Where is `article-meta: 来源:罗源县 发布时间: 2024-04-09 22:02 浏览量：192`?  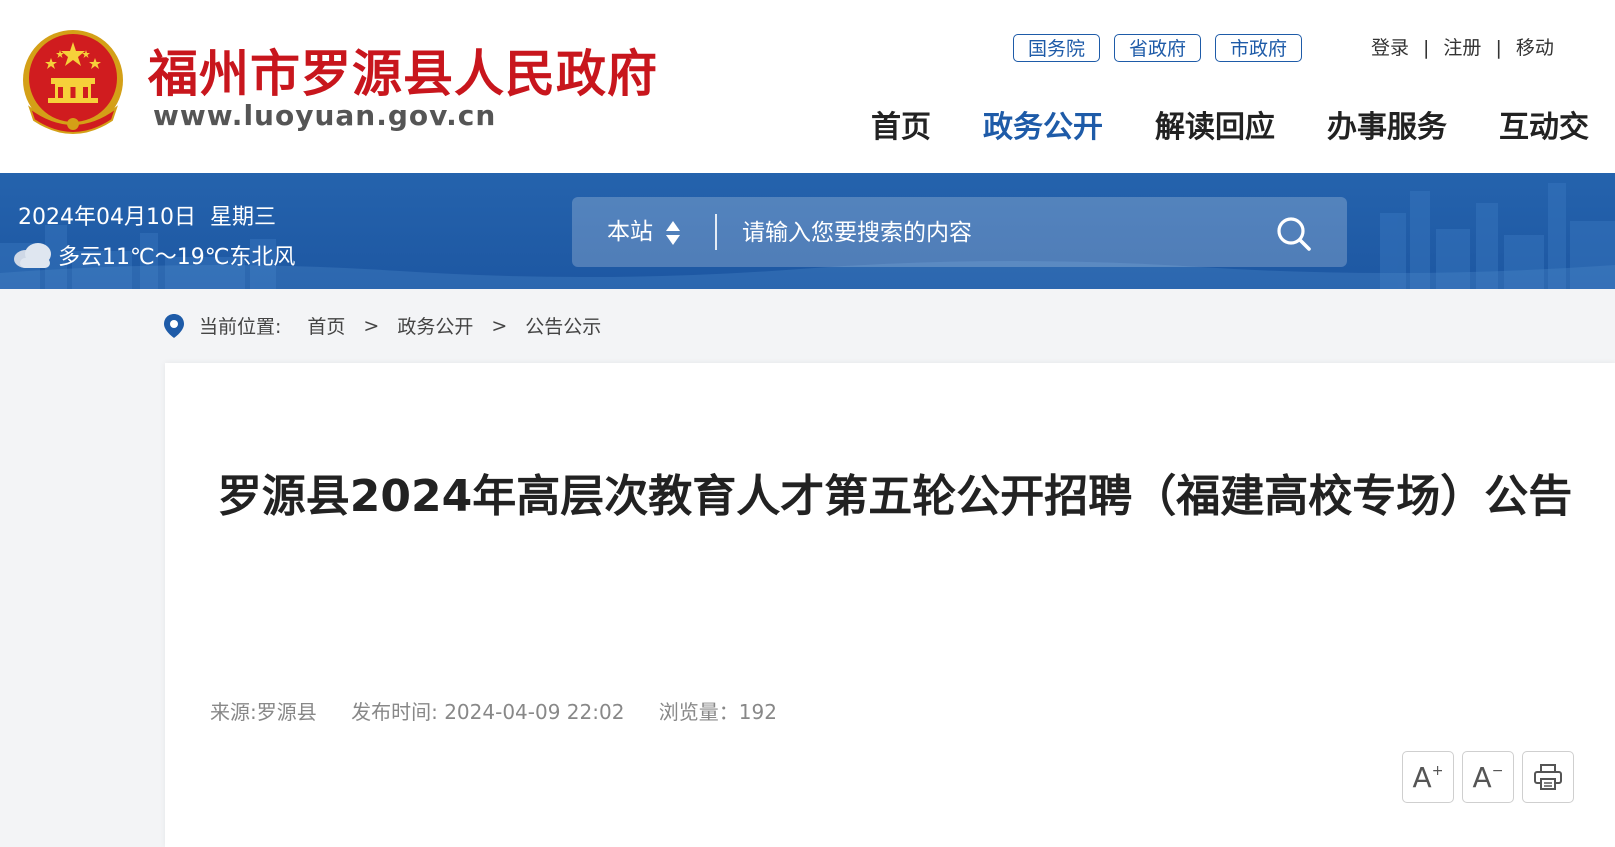 article-meta: 来源:罗源县 发布时间: 2024-04-09 22:02 浏览量：192 is located at coordinates (507, 710).